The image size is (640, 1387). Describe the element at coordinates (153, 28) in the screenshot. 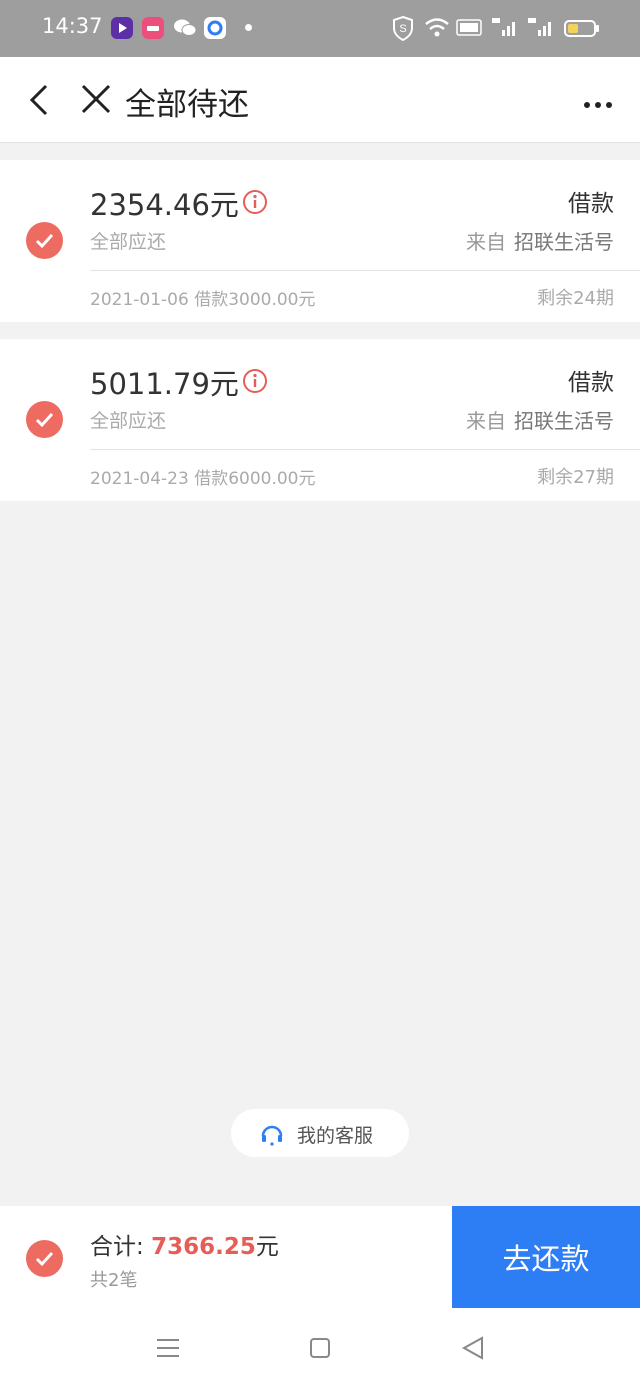

I see `music-app-icon` at that location.